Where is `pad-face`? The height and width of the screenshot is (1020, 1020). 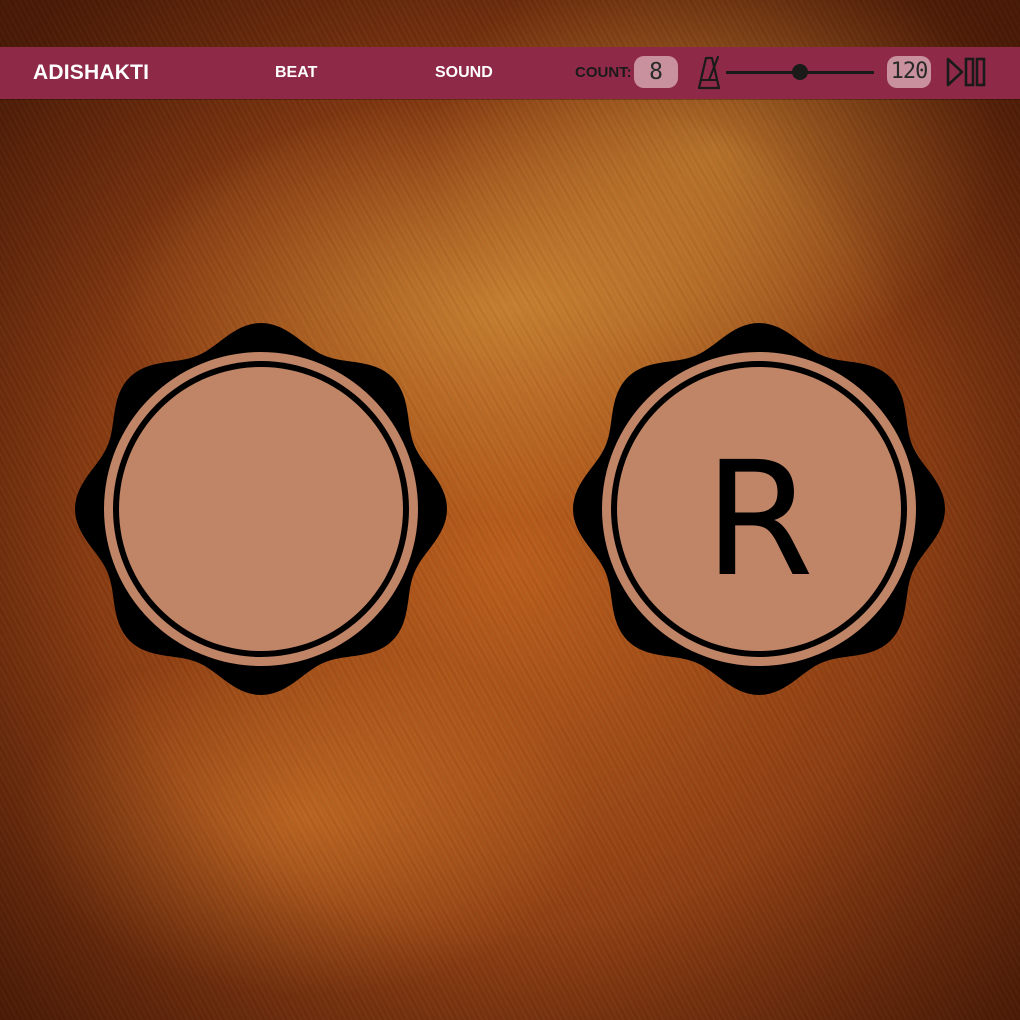
pad-face is located at coordinates (261, 509).